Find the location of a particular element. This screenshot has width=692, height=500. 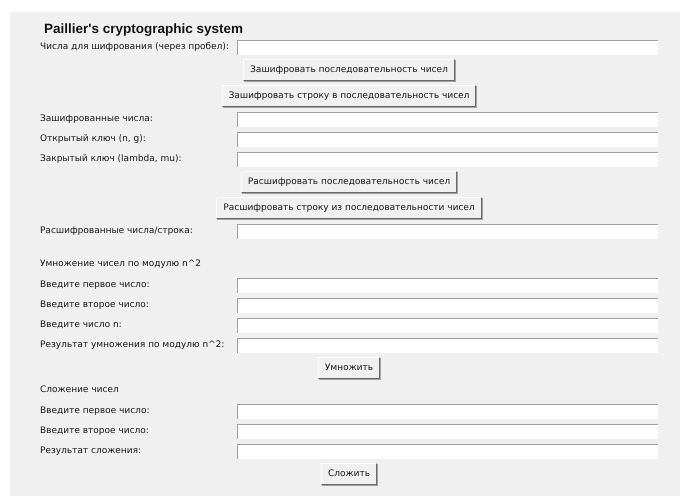

field-label: Результат сложения: is located at coordinates (91, 451).